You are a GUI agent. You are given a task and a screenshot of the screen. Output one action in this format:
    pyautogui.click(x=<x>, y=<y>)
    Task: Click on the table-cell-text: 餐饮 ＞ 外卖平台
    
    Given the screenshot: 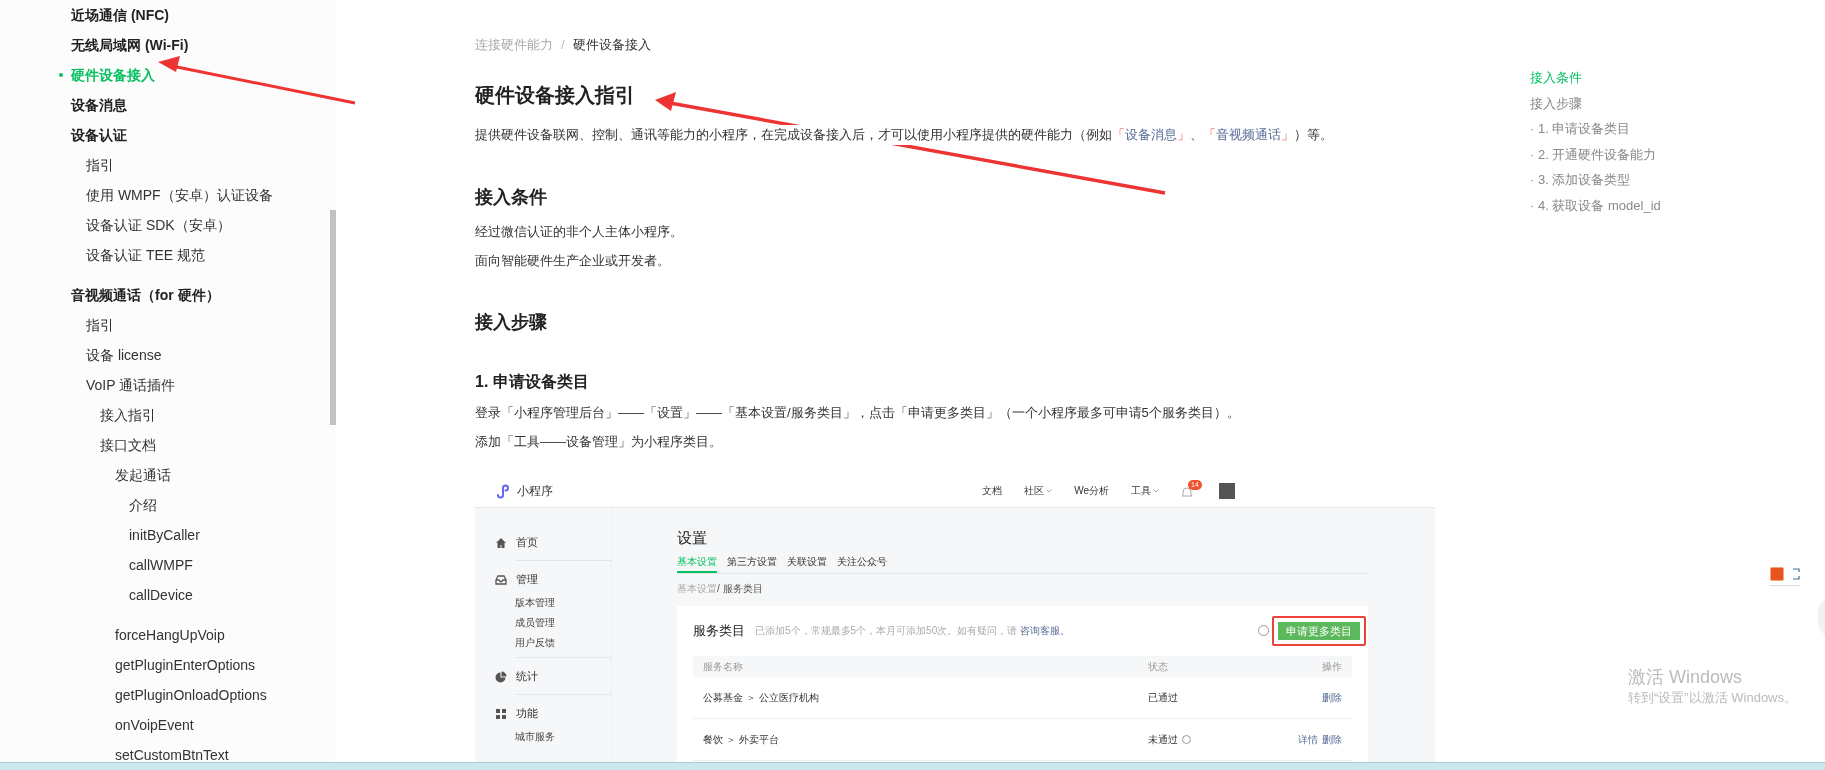 What is the action you would take?
    pyautogui.click(x=741, y=739)
    